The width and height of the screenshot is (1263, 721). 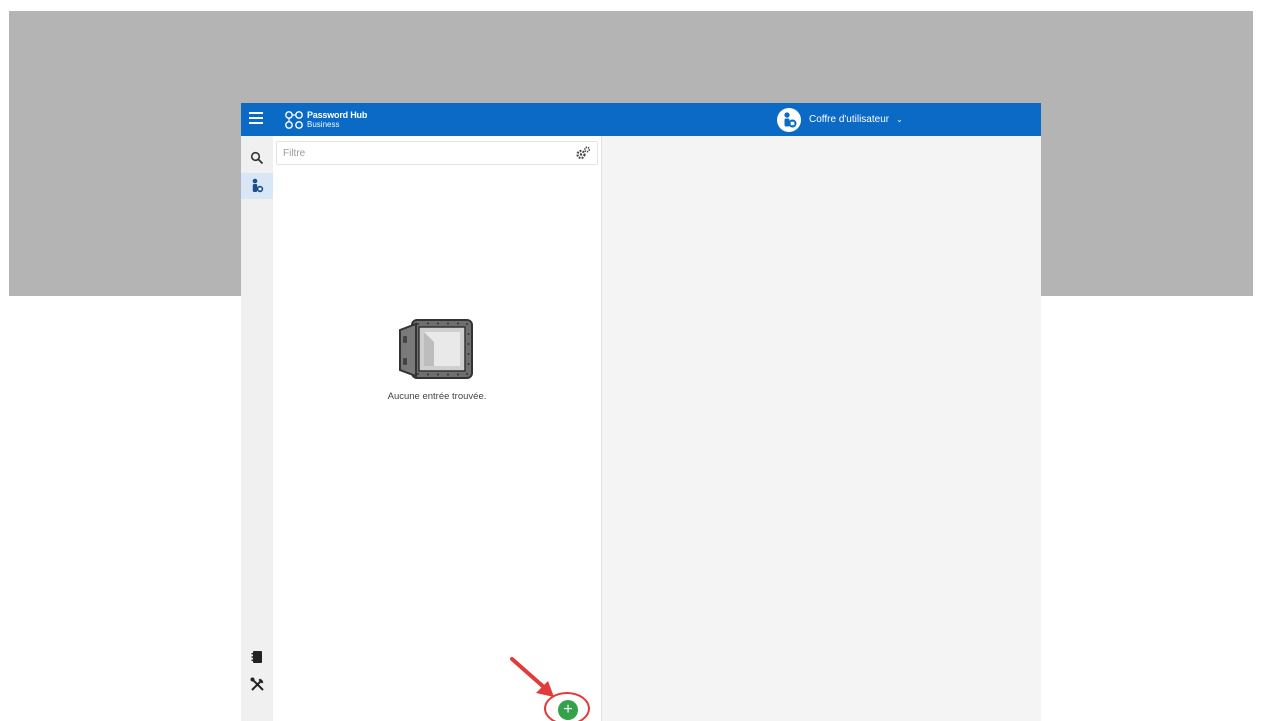 I want to click on empty-state-message: Aucune entrée trouvée., so click(x=437, y=396).